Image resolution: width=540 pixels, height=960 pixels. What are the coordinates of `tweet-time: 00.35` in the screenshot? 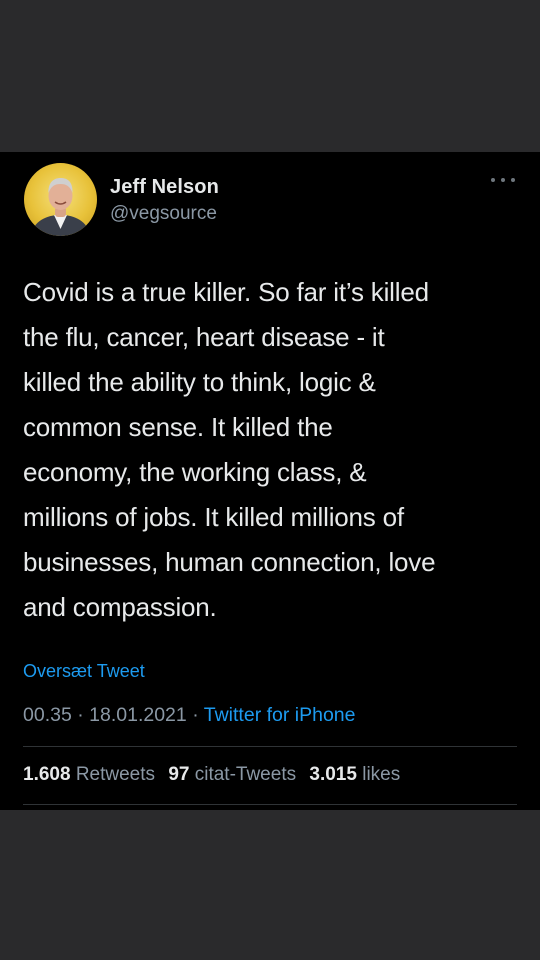 It's located at (47, 715).